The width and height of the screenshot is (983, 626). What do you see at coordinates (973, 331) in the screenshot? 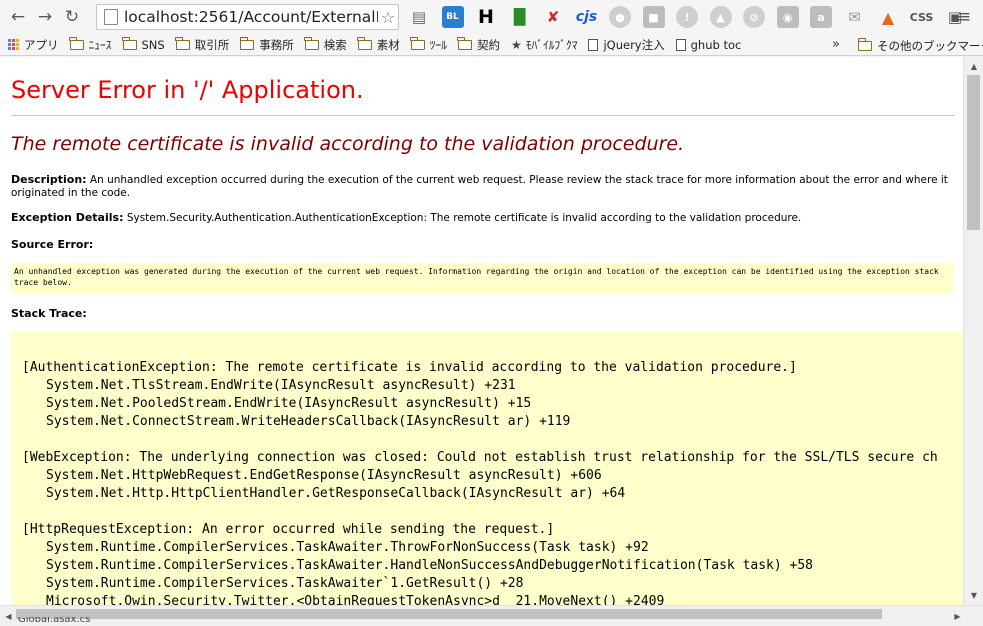
I see `vertical-scrollbar: ▲ ▼` at bounding box center [973, 331].